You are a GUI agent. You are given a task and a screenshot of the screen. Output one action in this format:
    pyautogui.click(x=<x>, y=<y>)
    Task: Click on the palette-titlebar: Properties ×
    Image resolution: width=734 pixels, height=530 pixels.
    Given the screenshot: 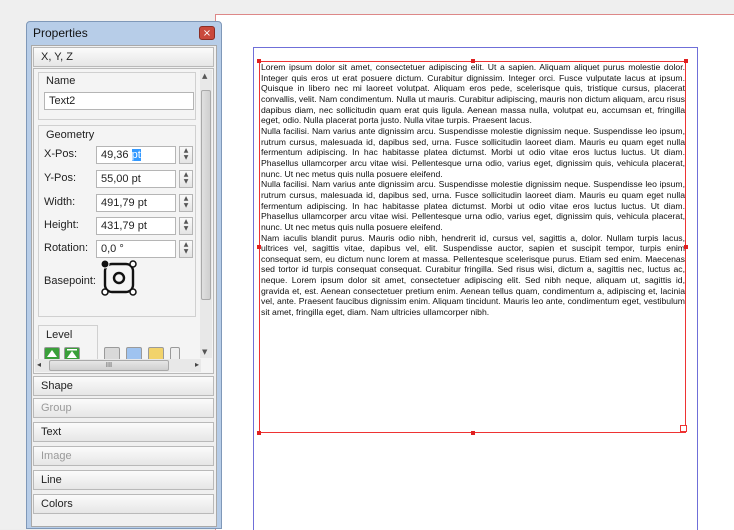 What is the action you would take?
    pyautogui.click(x=124, y=33)
    